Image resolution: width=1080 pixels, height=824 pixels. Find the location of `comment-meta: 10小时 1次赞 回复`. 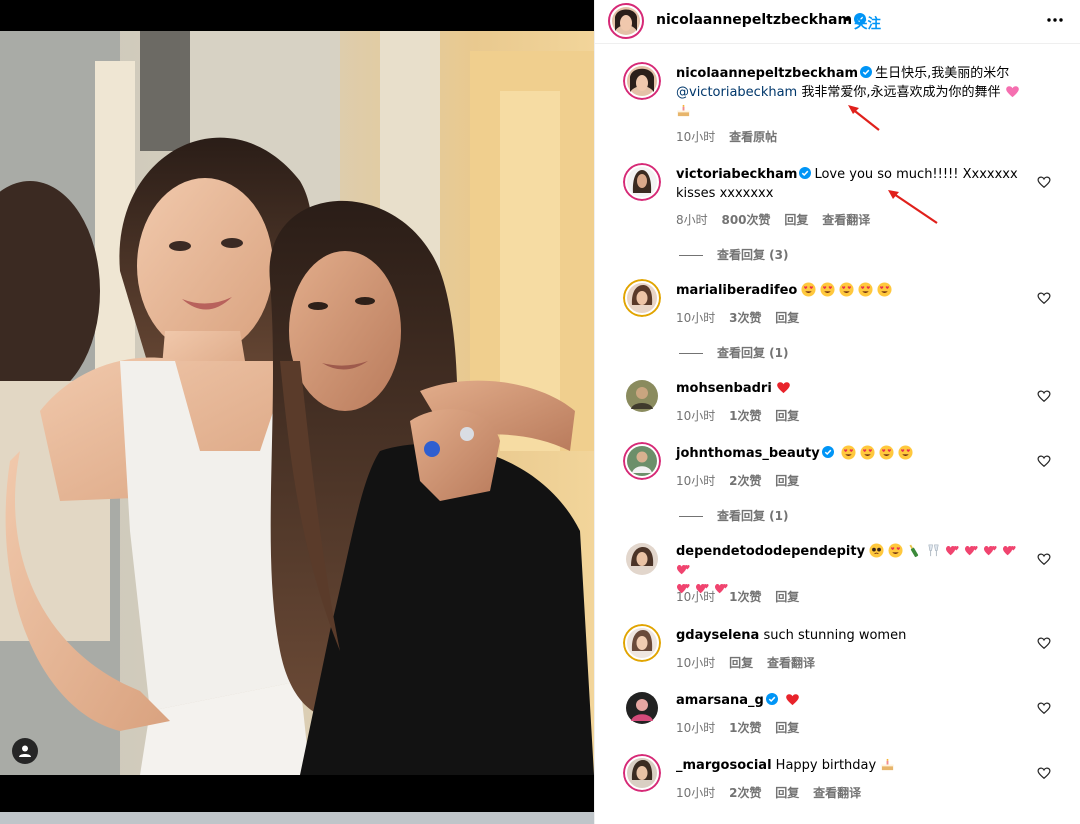

comment-meta: 10小时 1次赞 回复 is located at coordinates (742, 727).